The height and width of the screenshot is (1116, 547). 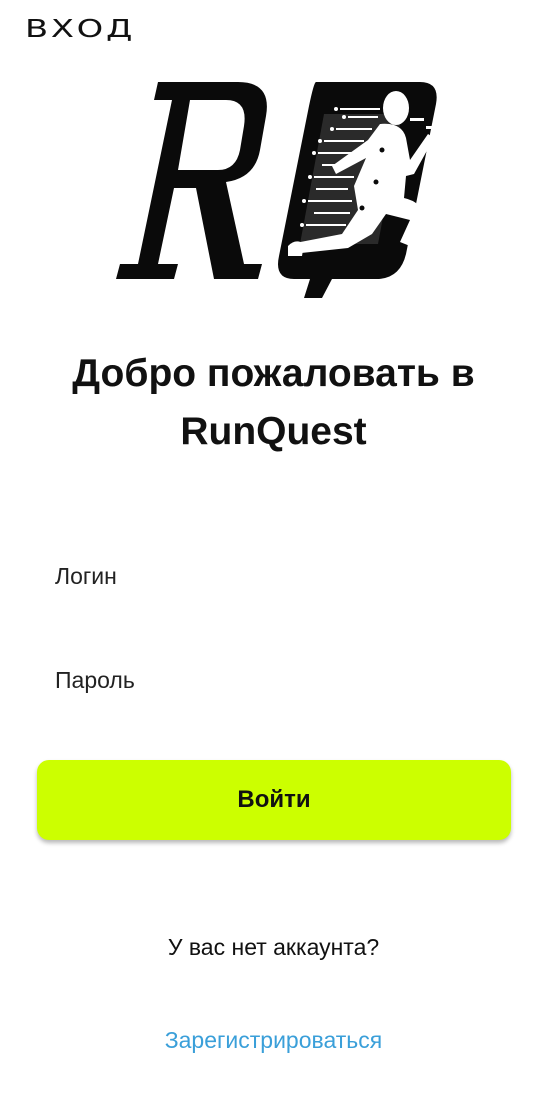 I want to click on no-account-text: У вас нет аккаунта?, so click(x=273, y=947).